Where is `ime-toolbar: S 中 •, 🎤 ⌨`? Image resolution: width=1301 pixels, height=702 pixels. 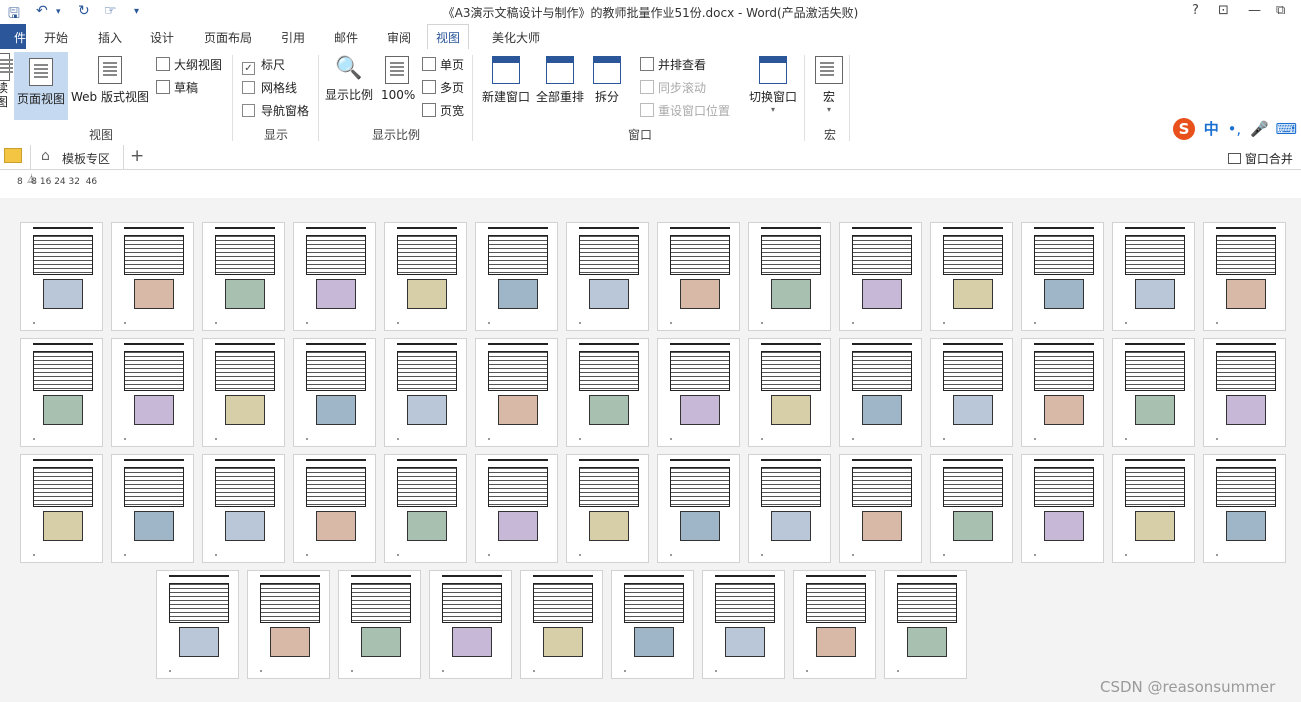
ime-toolbar: S 中 •, 🎤 ⌨ is located at coordinates (1235, 129).